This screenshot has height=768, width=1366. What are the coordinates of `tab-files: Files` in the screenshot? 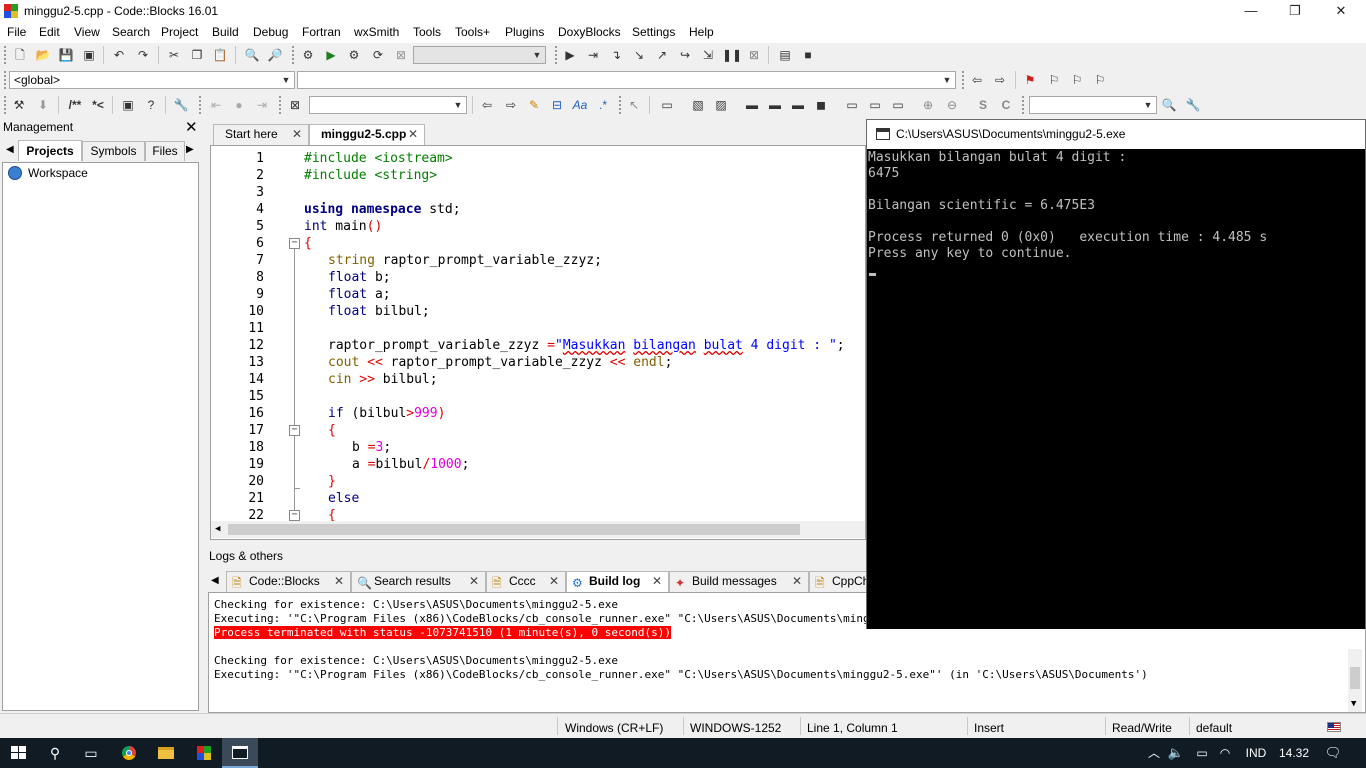 It's located at (165, 151).